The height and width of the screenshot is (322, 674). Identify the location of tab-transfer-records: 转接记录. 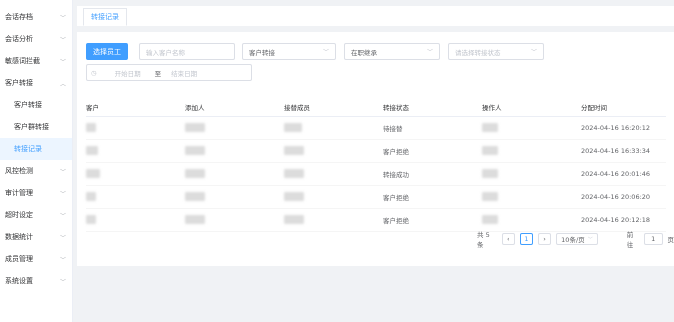
(105, 17).